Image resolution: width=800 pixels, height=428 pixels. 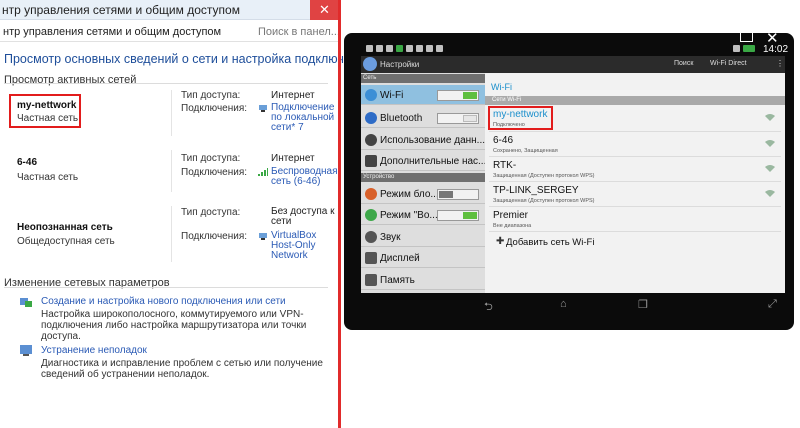 What do you see at coordinates (304, 177) in the screenshot?
I see `connection-link: Беспроводная сеть (6-46)` at bounding box center [304, 177].